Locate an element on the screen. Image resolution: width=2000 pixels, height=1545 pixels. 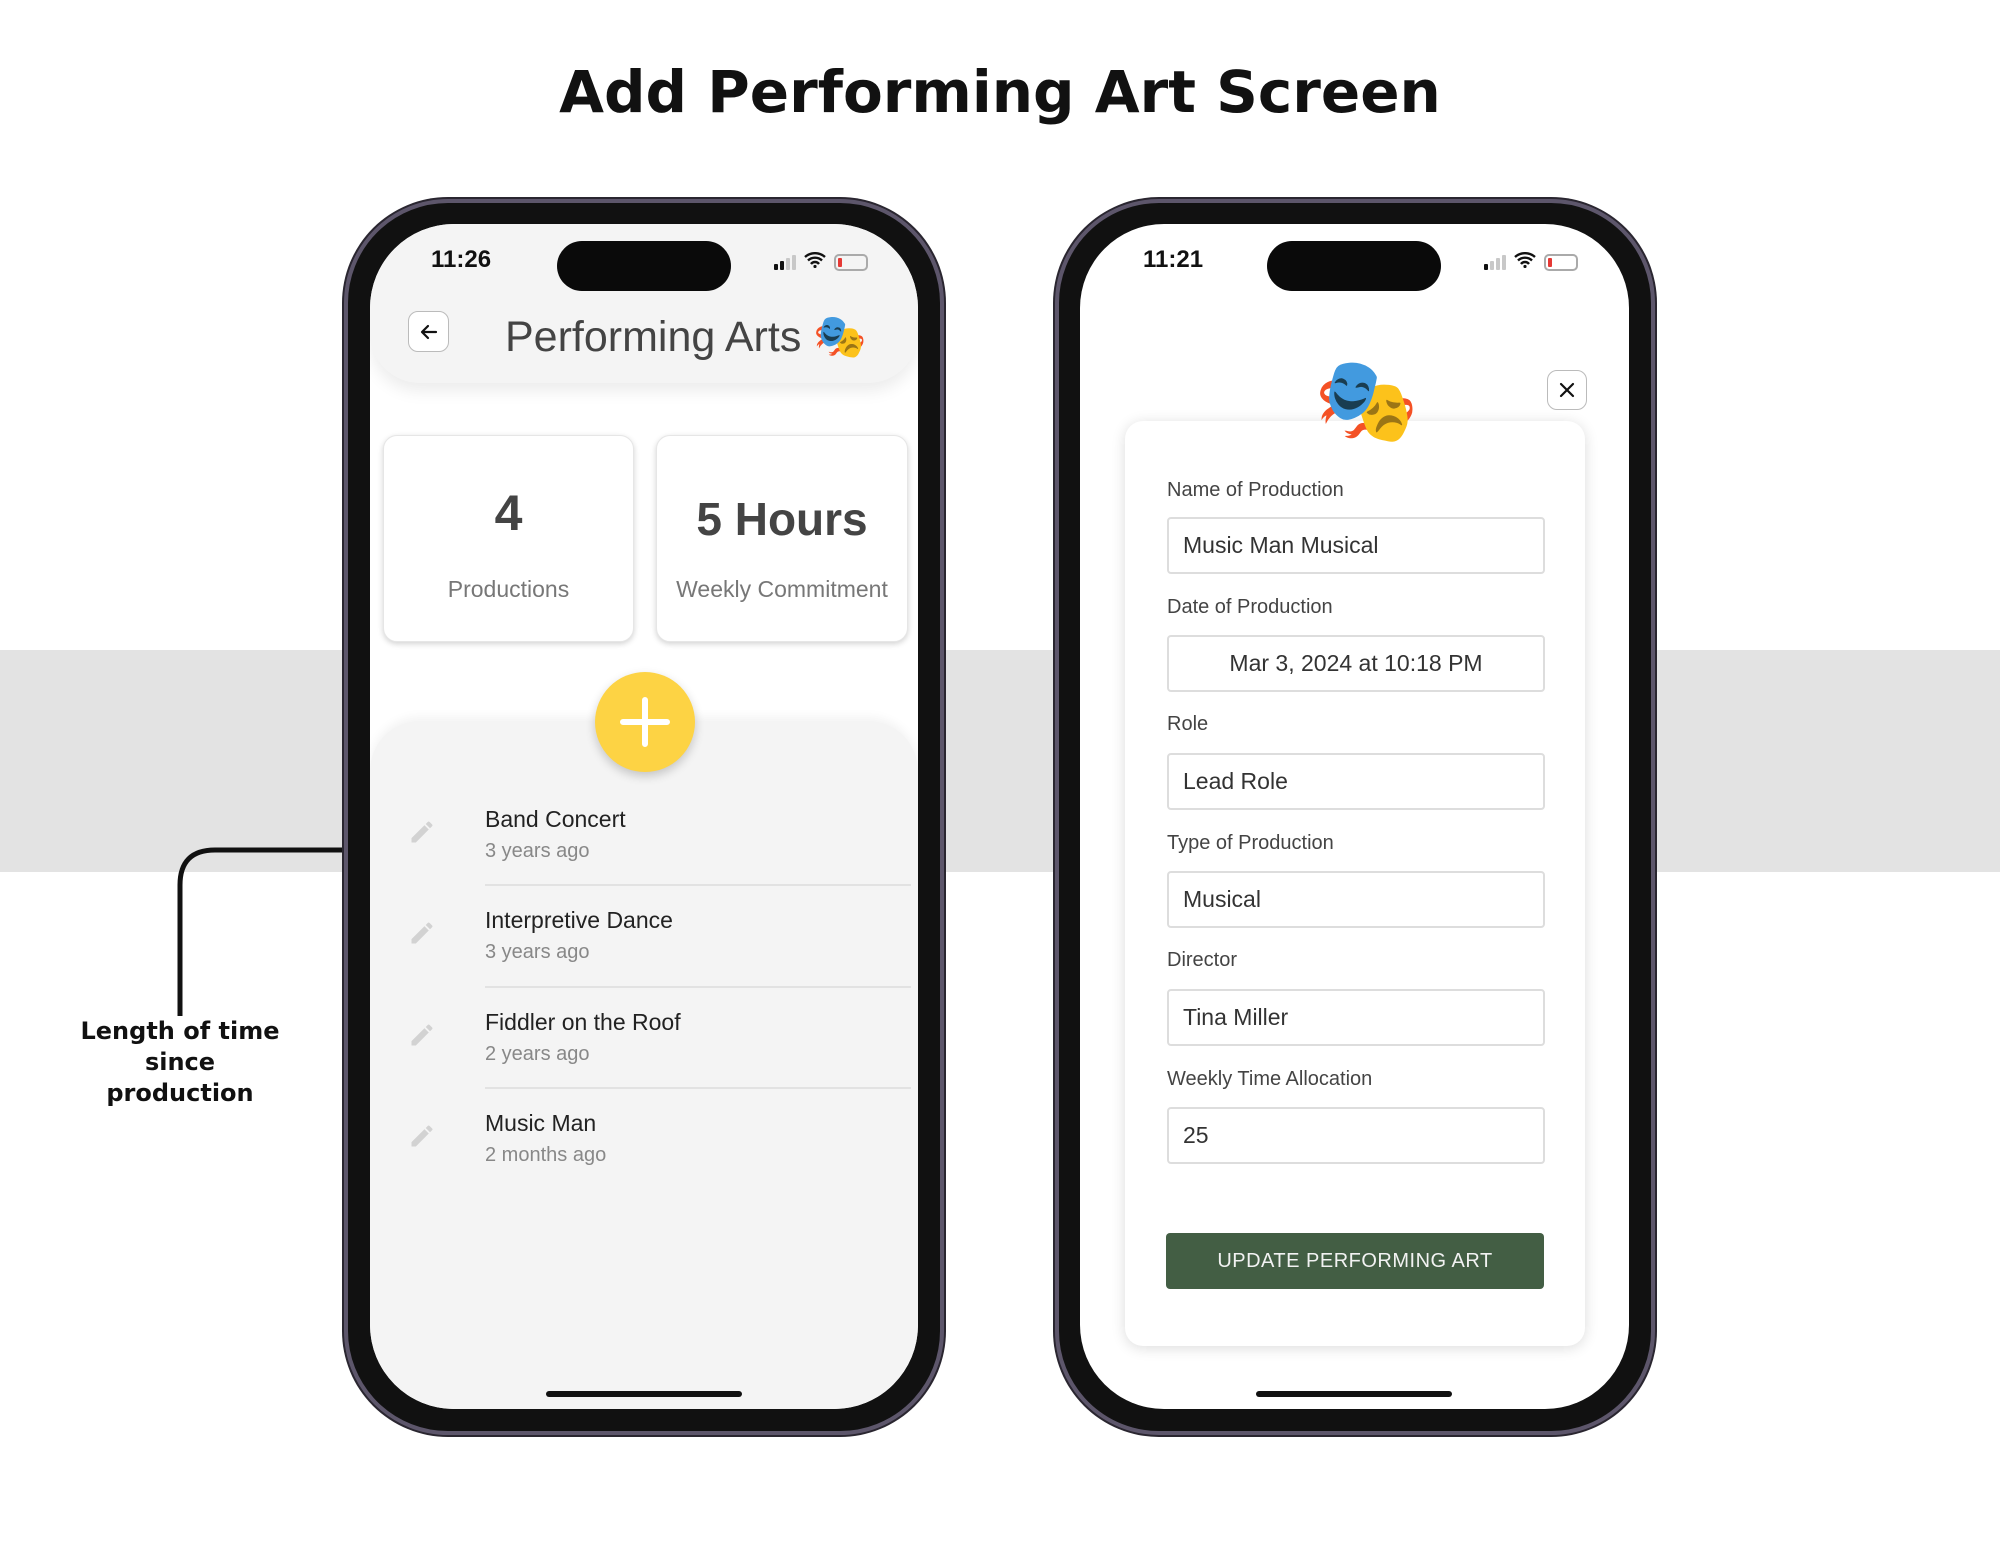
item-title: Interpretive Dance is located at coordinates (579, 920).